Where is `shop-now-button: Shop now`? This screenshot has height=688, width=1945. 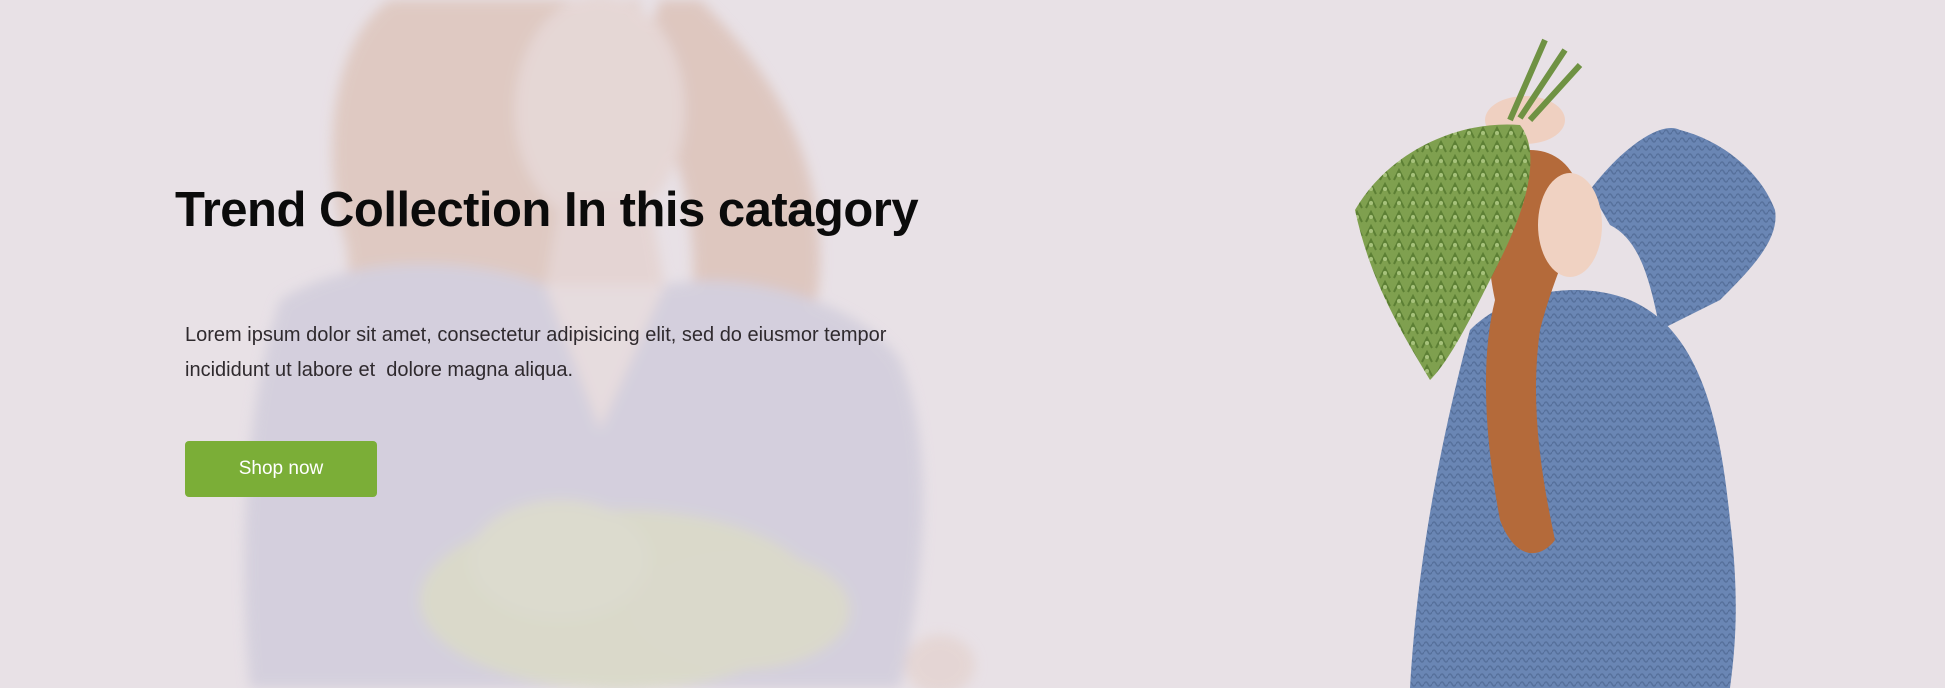 shop-now-button: Shop now is located at coordinates (281, 469).